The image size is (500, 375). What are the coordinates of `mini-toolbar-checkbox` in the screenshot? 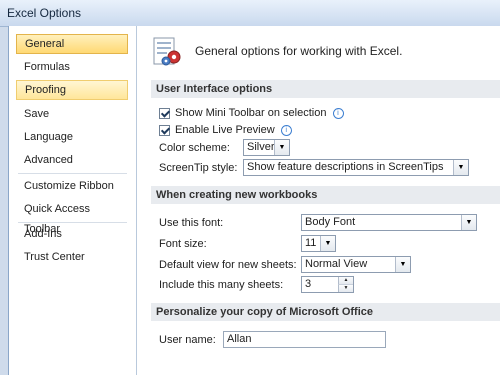 It's located at (164, 113).